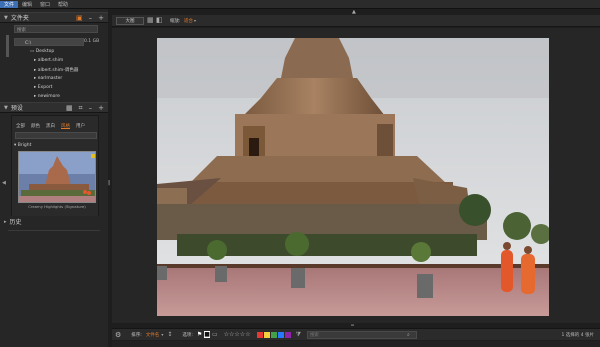 The height and width of the screenshot is (347, 600). I want to click on tree-item: ▸ newimore, so click(47, 96).